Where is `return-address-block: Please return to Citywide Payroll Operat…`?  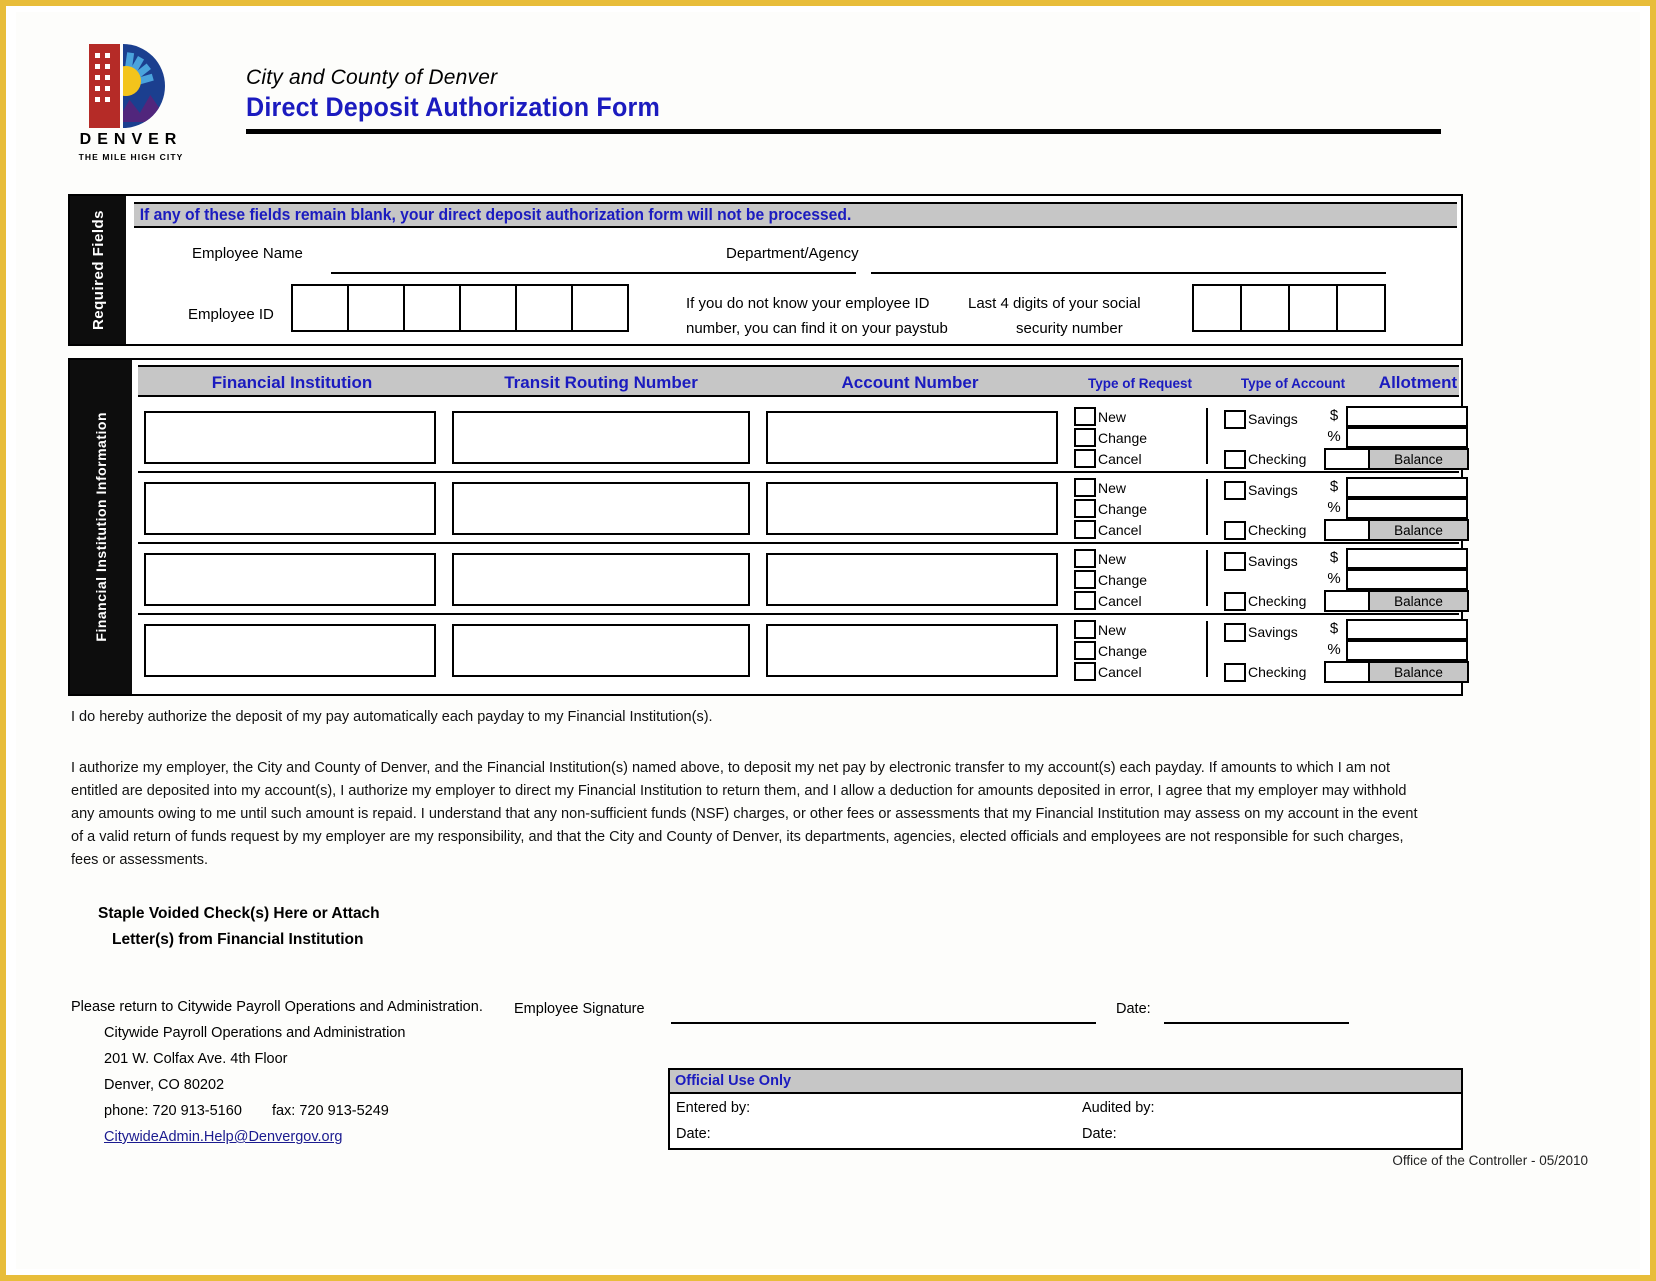 return-address-block: Please return to Citywide Payroll Operat… is located at coordinates (277, 1072).